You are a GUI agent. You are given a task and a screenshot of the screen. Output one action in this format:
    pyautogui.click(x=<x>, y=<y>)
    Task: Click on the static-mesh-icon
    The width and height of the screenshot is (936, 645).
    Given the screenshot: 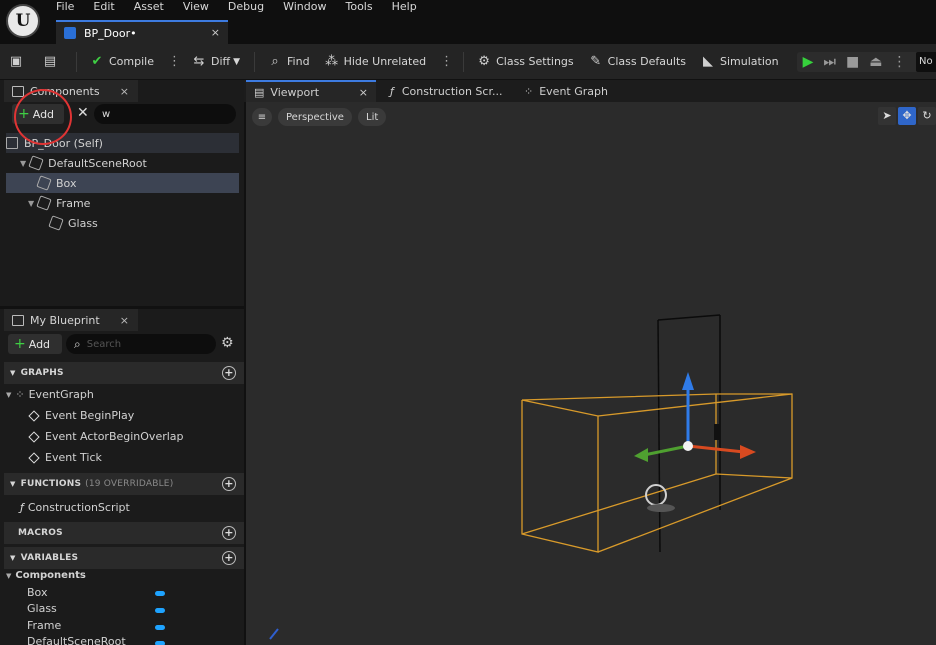 What is the action you would take?
    pyautogui.click(x=44, y=203)
    